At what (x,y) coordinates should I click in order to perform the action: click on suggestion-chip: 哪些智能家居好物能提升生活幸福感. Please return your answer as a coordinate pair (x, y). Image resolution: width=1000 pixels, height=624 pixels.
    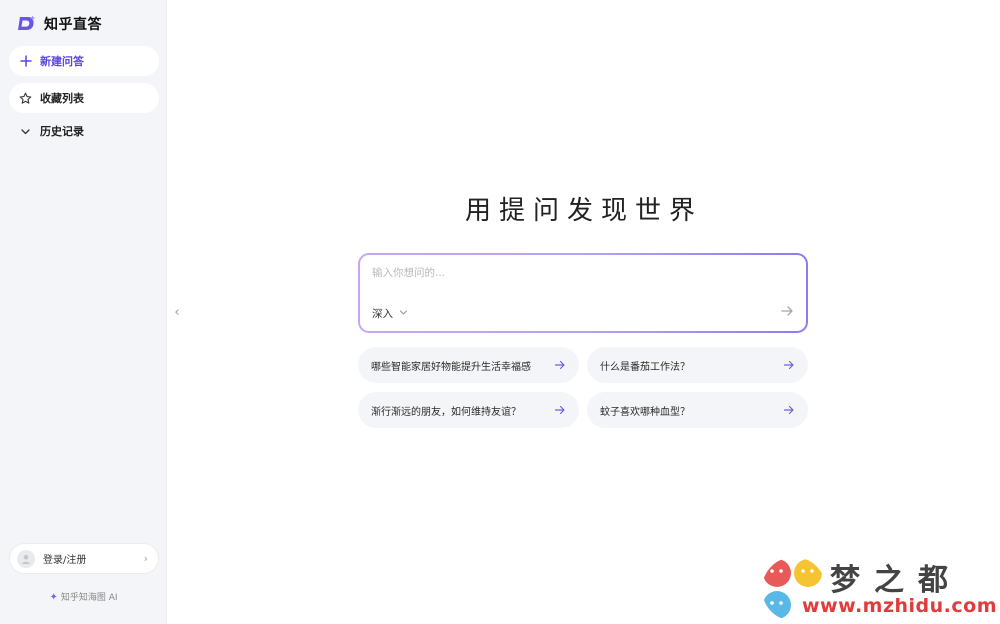
    Looking at the image, I should click on (468, 365).